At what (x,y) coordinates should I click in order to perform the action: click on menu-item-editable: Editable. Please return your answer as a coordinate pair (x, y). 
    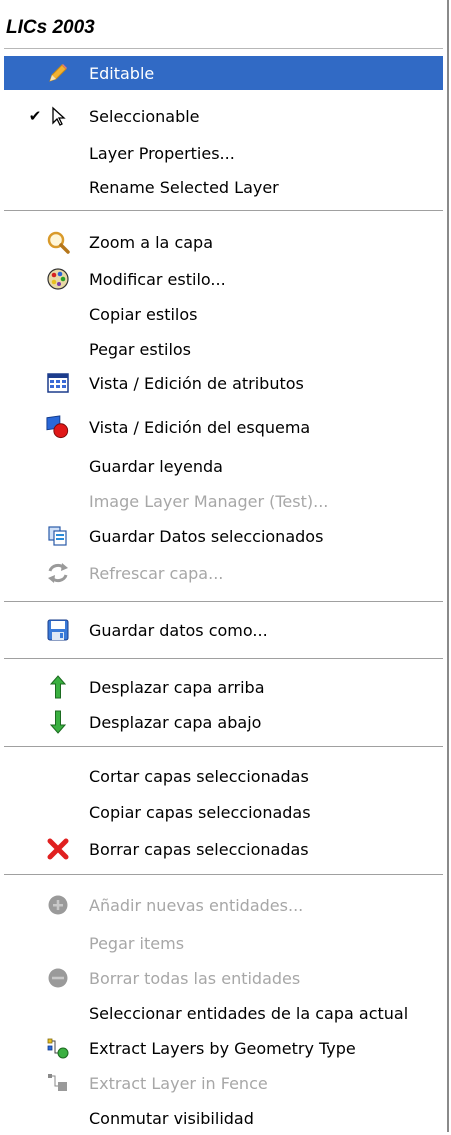
    Looking at the image, I should click on (223, 73).